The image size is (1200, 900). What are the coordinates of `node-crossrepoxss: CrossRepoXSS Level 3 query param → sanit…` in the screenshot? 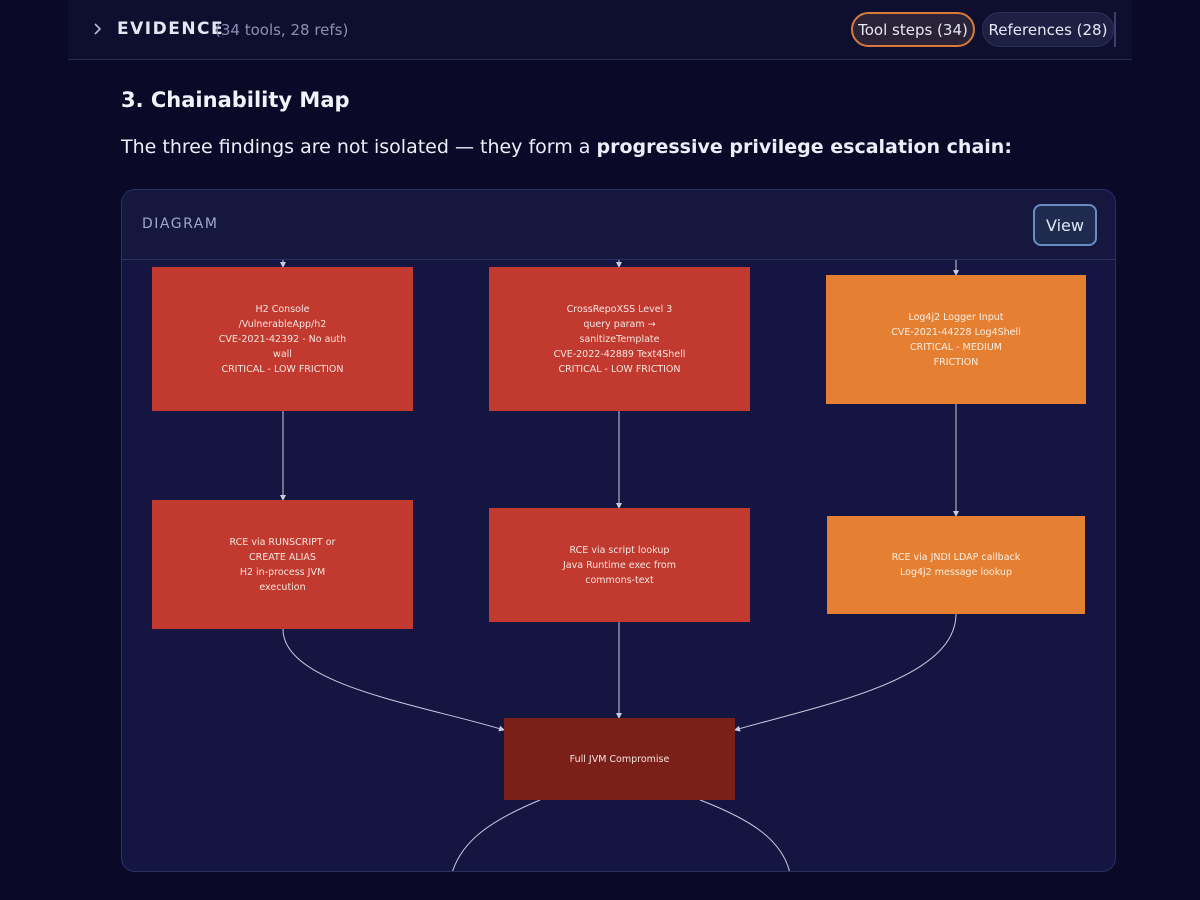 It's located at (619, 339).